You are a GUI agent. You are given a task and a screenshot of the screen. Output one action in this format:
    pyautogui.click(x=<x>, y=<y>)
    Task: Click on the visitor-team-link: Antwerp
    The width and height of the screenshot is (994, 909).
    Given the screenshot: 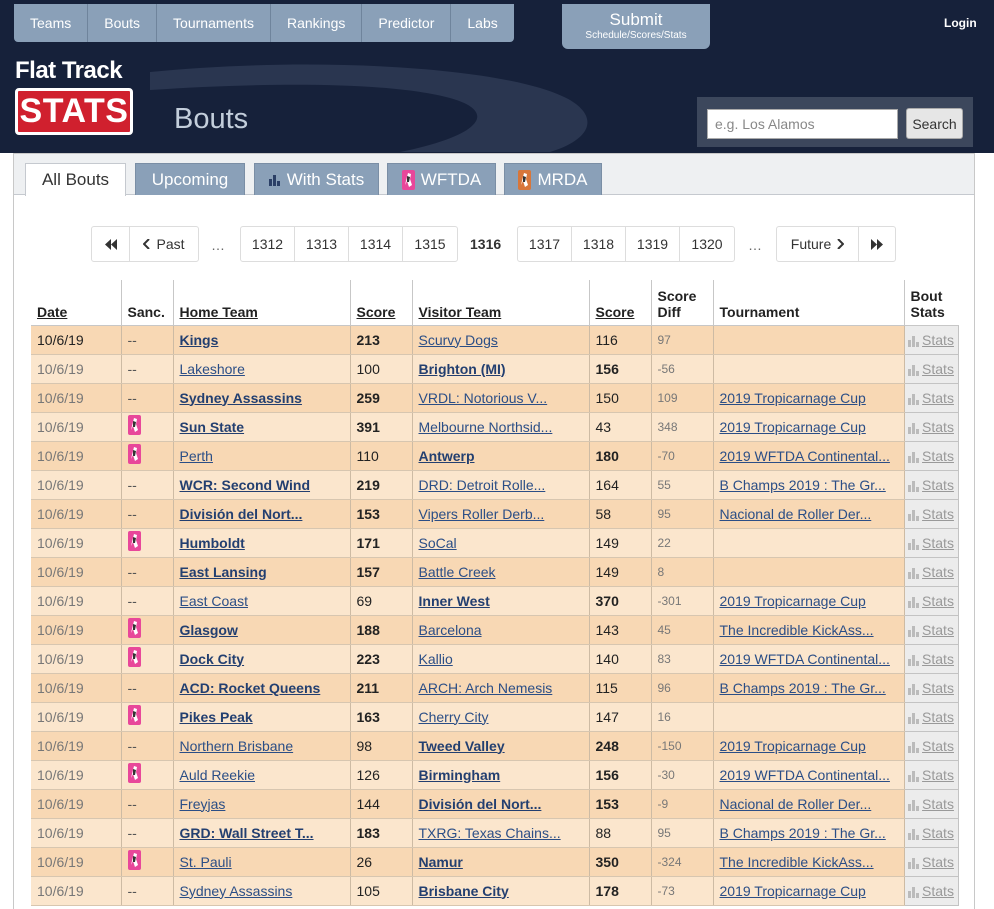 What is the action you would take?
    pyautogui.click(x=447, y=456)
    